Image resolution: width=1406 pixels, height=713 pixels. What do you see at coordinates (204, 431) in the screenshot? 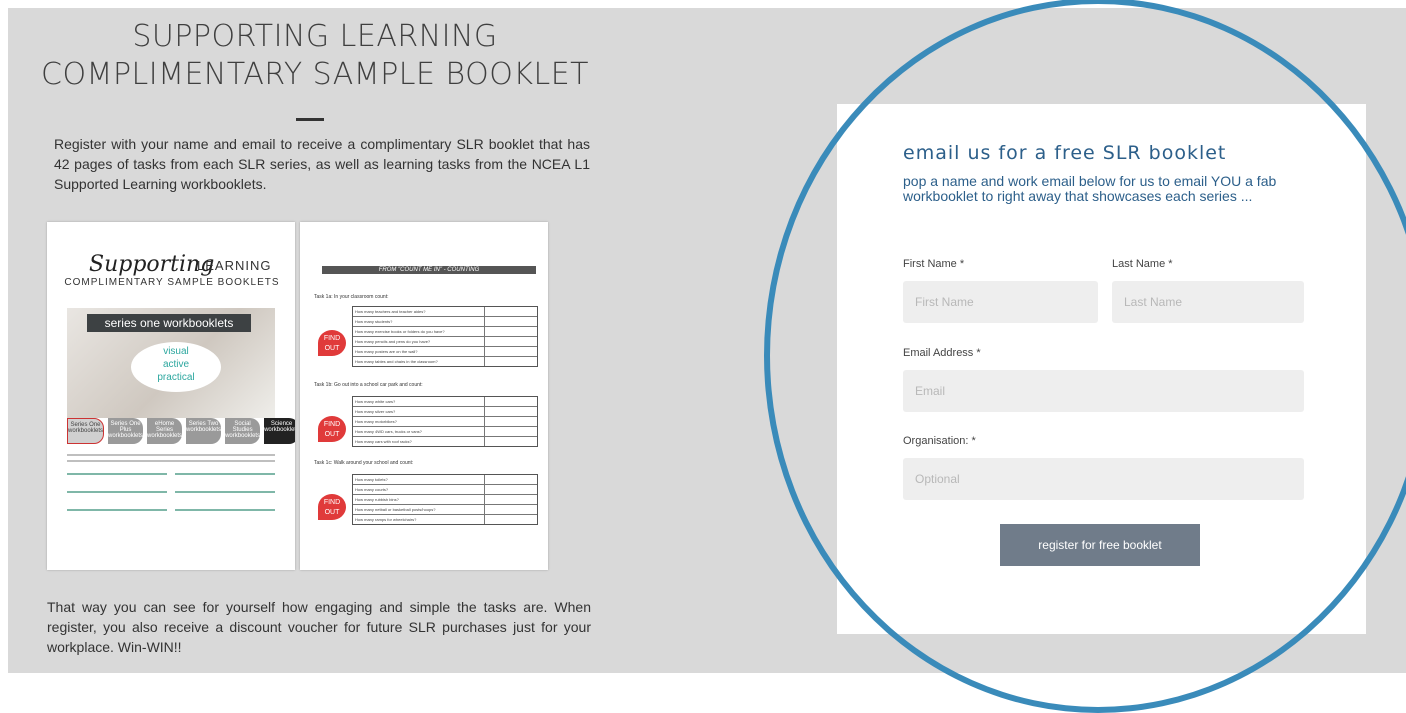
I see `series-tab: Series Two workbooklets` at bounding box center [204, 431].